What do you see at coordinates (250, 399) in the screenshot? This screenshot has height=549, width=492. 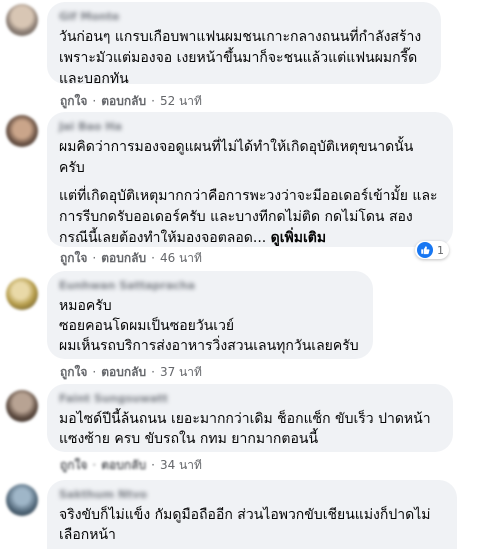 I see `comment-author: Faint Sungsuwatt` at bounding box center [250, 399].